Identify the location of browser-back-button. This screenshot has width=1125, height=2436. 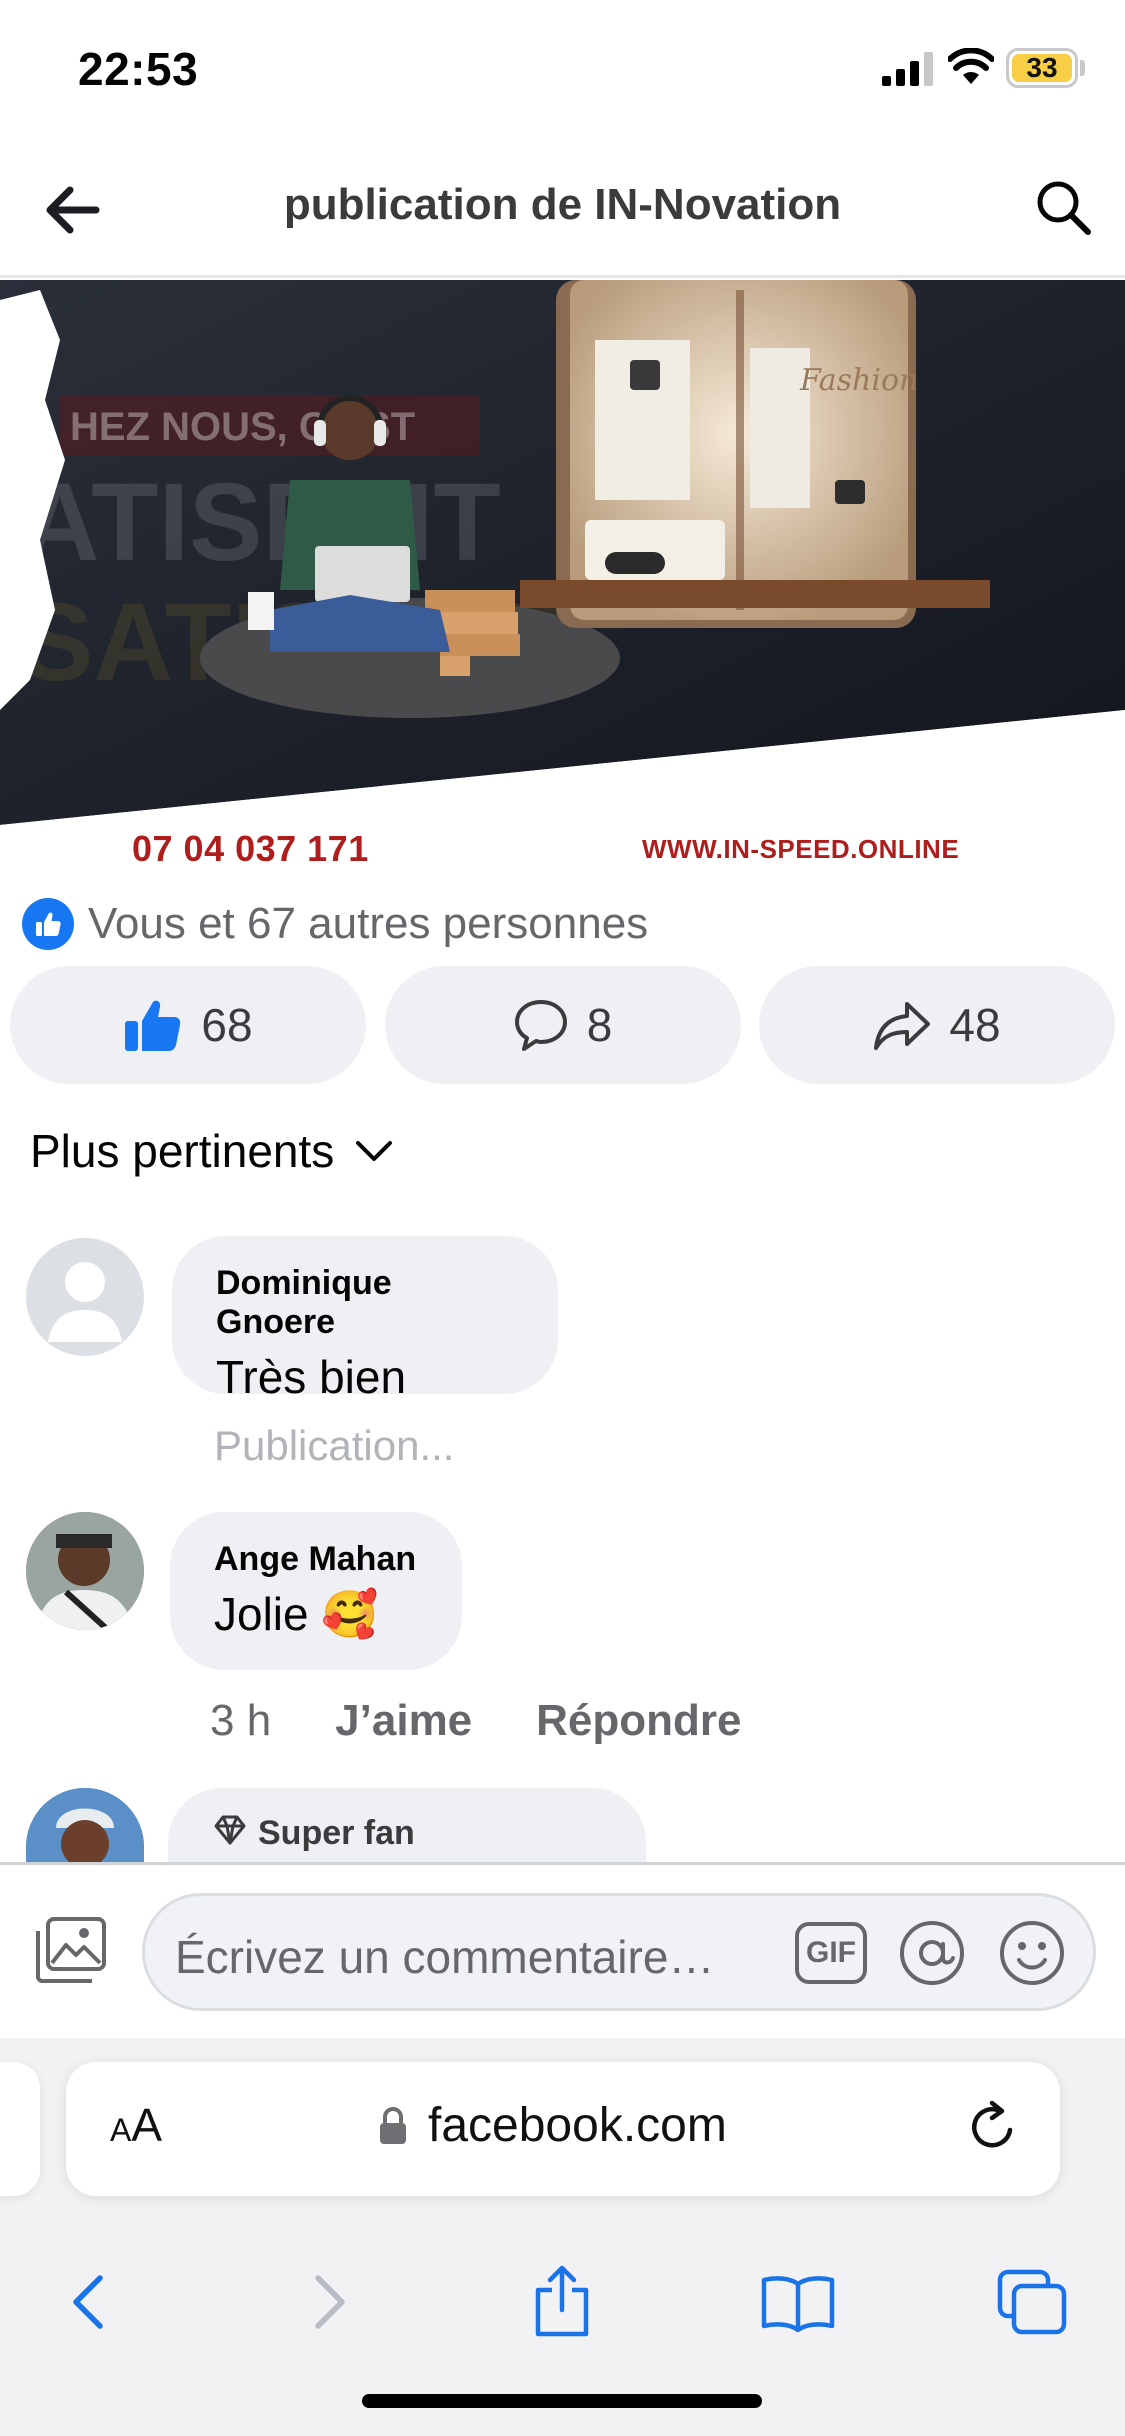
(88, 2302).